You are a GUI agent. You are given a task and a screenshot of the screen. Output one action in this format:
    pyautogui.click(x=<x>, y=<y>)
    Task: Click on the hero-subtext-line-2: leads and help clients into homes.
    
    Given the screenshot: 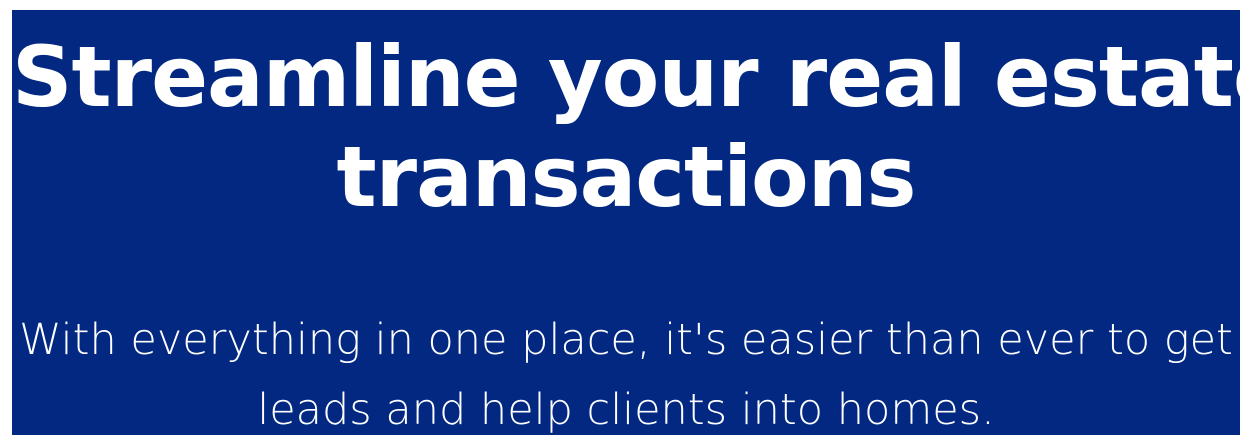 What is the action you would take?
    pyautogui.click(x=626, y=410)
    